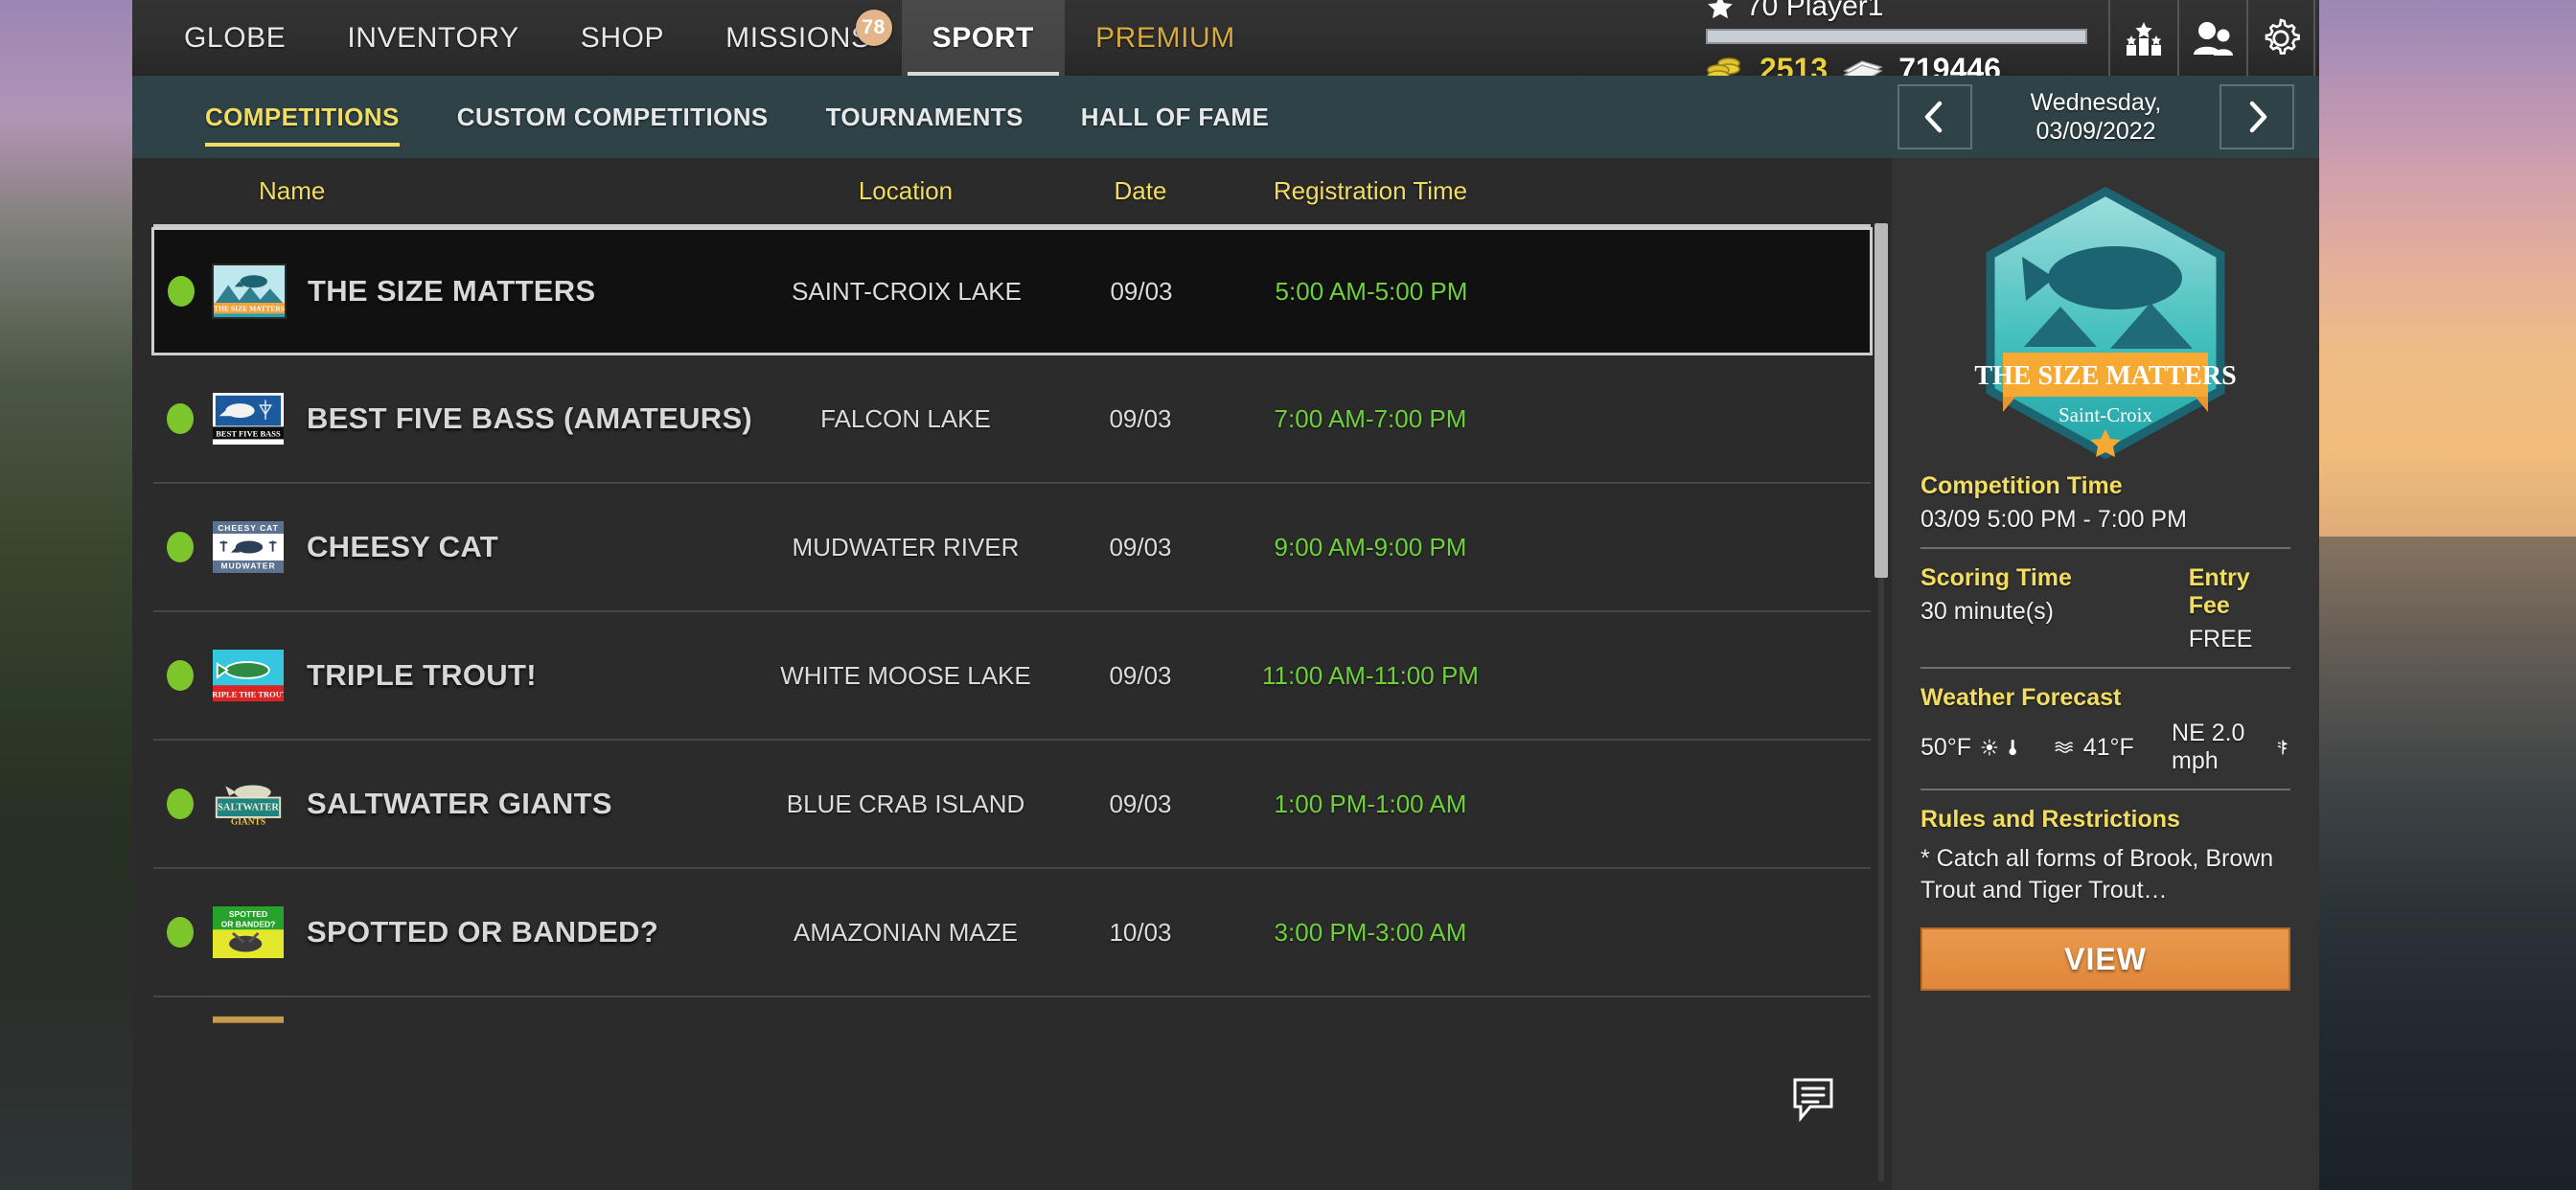 This screenshot has width=2576, height=1190. I want to click on previous-day-button, so click(1935, 117).